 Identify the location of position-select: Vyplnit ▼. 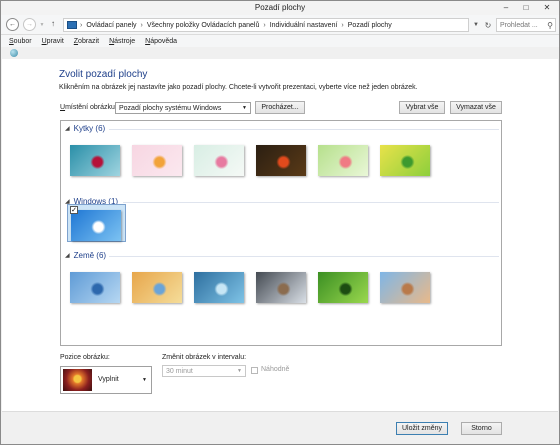
(106, 380).